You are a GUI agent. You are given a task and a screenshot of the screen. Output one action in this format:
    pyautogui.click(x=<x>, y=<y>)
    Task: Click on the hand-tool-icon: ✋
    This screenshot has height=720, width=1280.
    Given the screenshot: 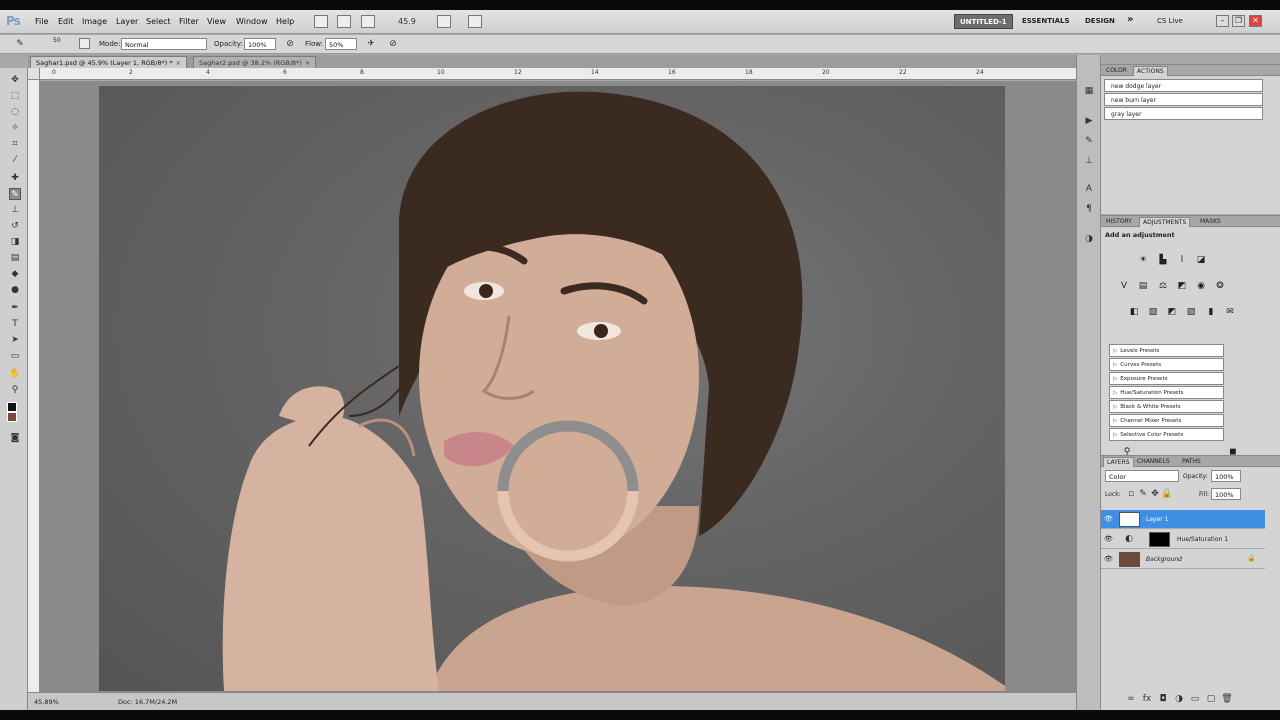 What is the action you would take?
    pyautogui.click(x=15, y=374)
    